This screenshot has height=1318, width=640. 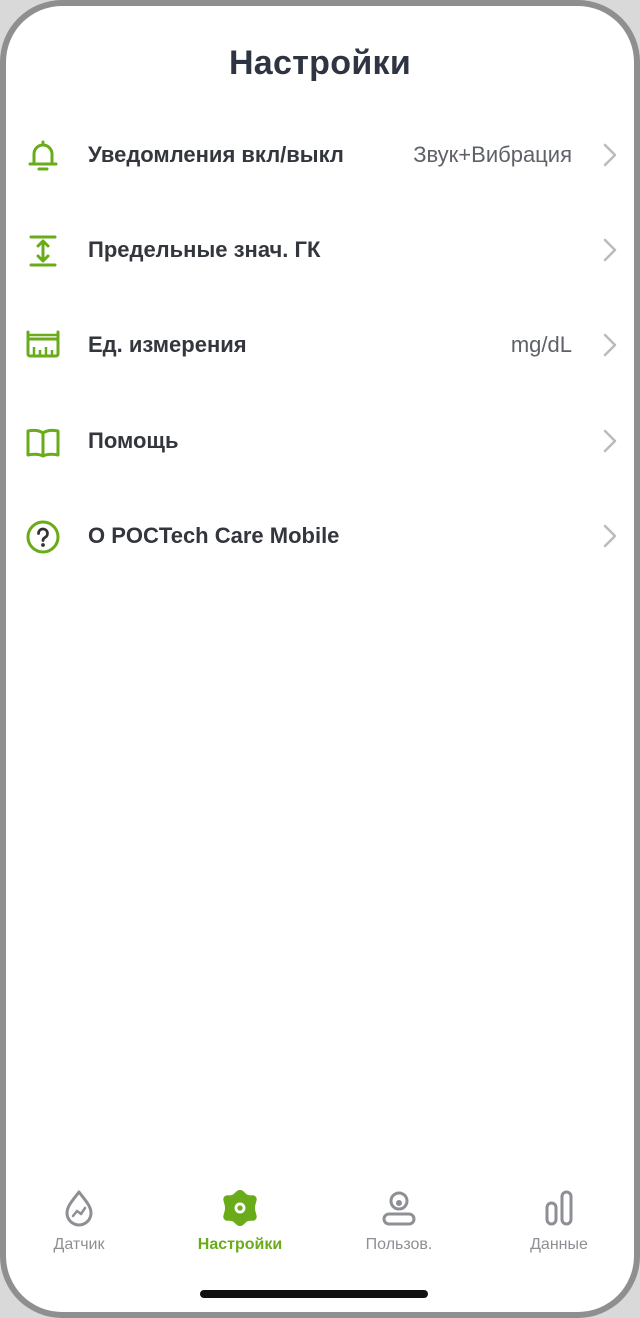 I want to click on settings-item-glucose-limits: Предельные знач. ГК, so click(x=320, y=250).